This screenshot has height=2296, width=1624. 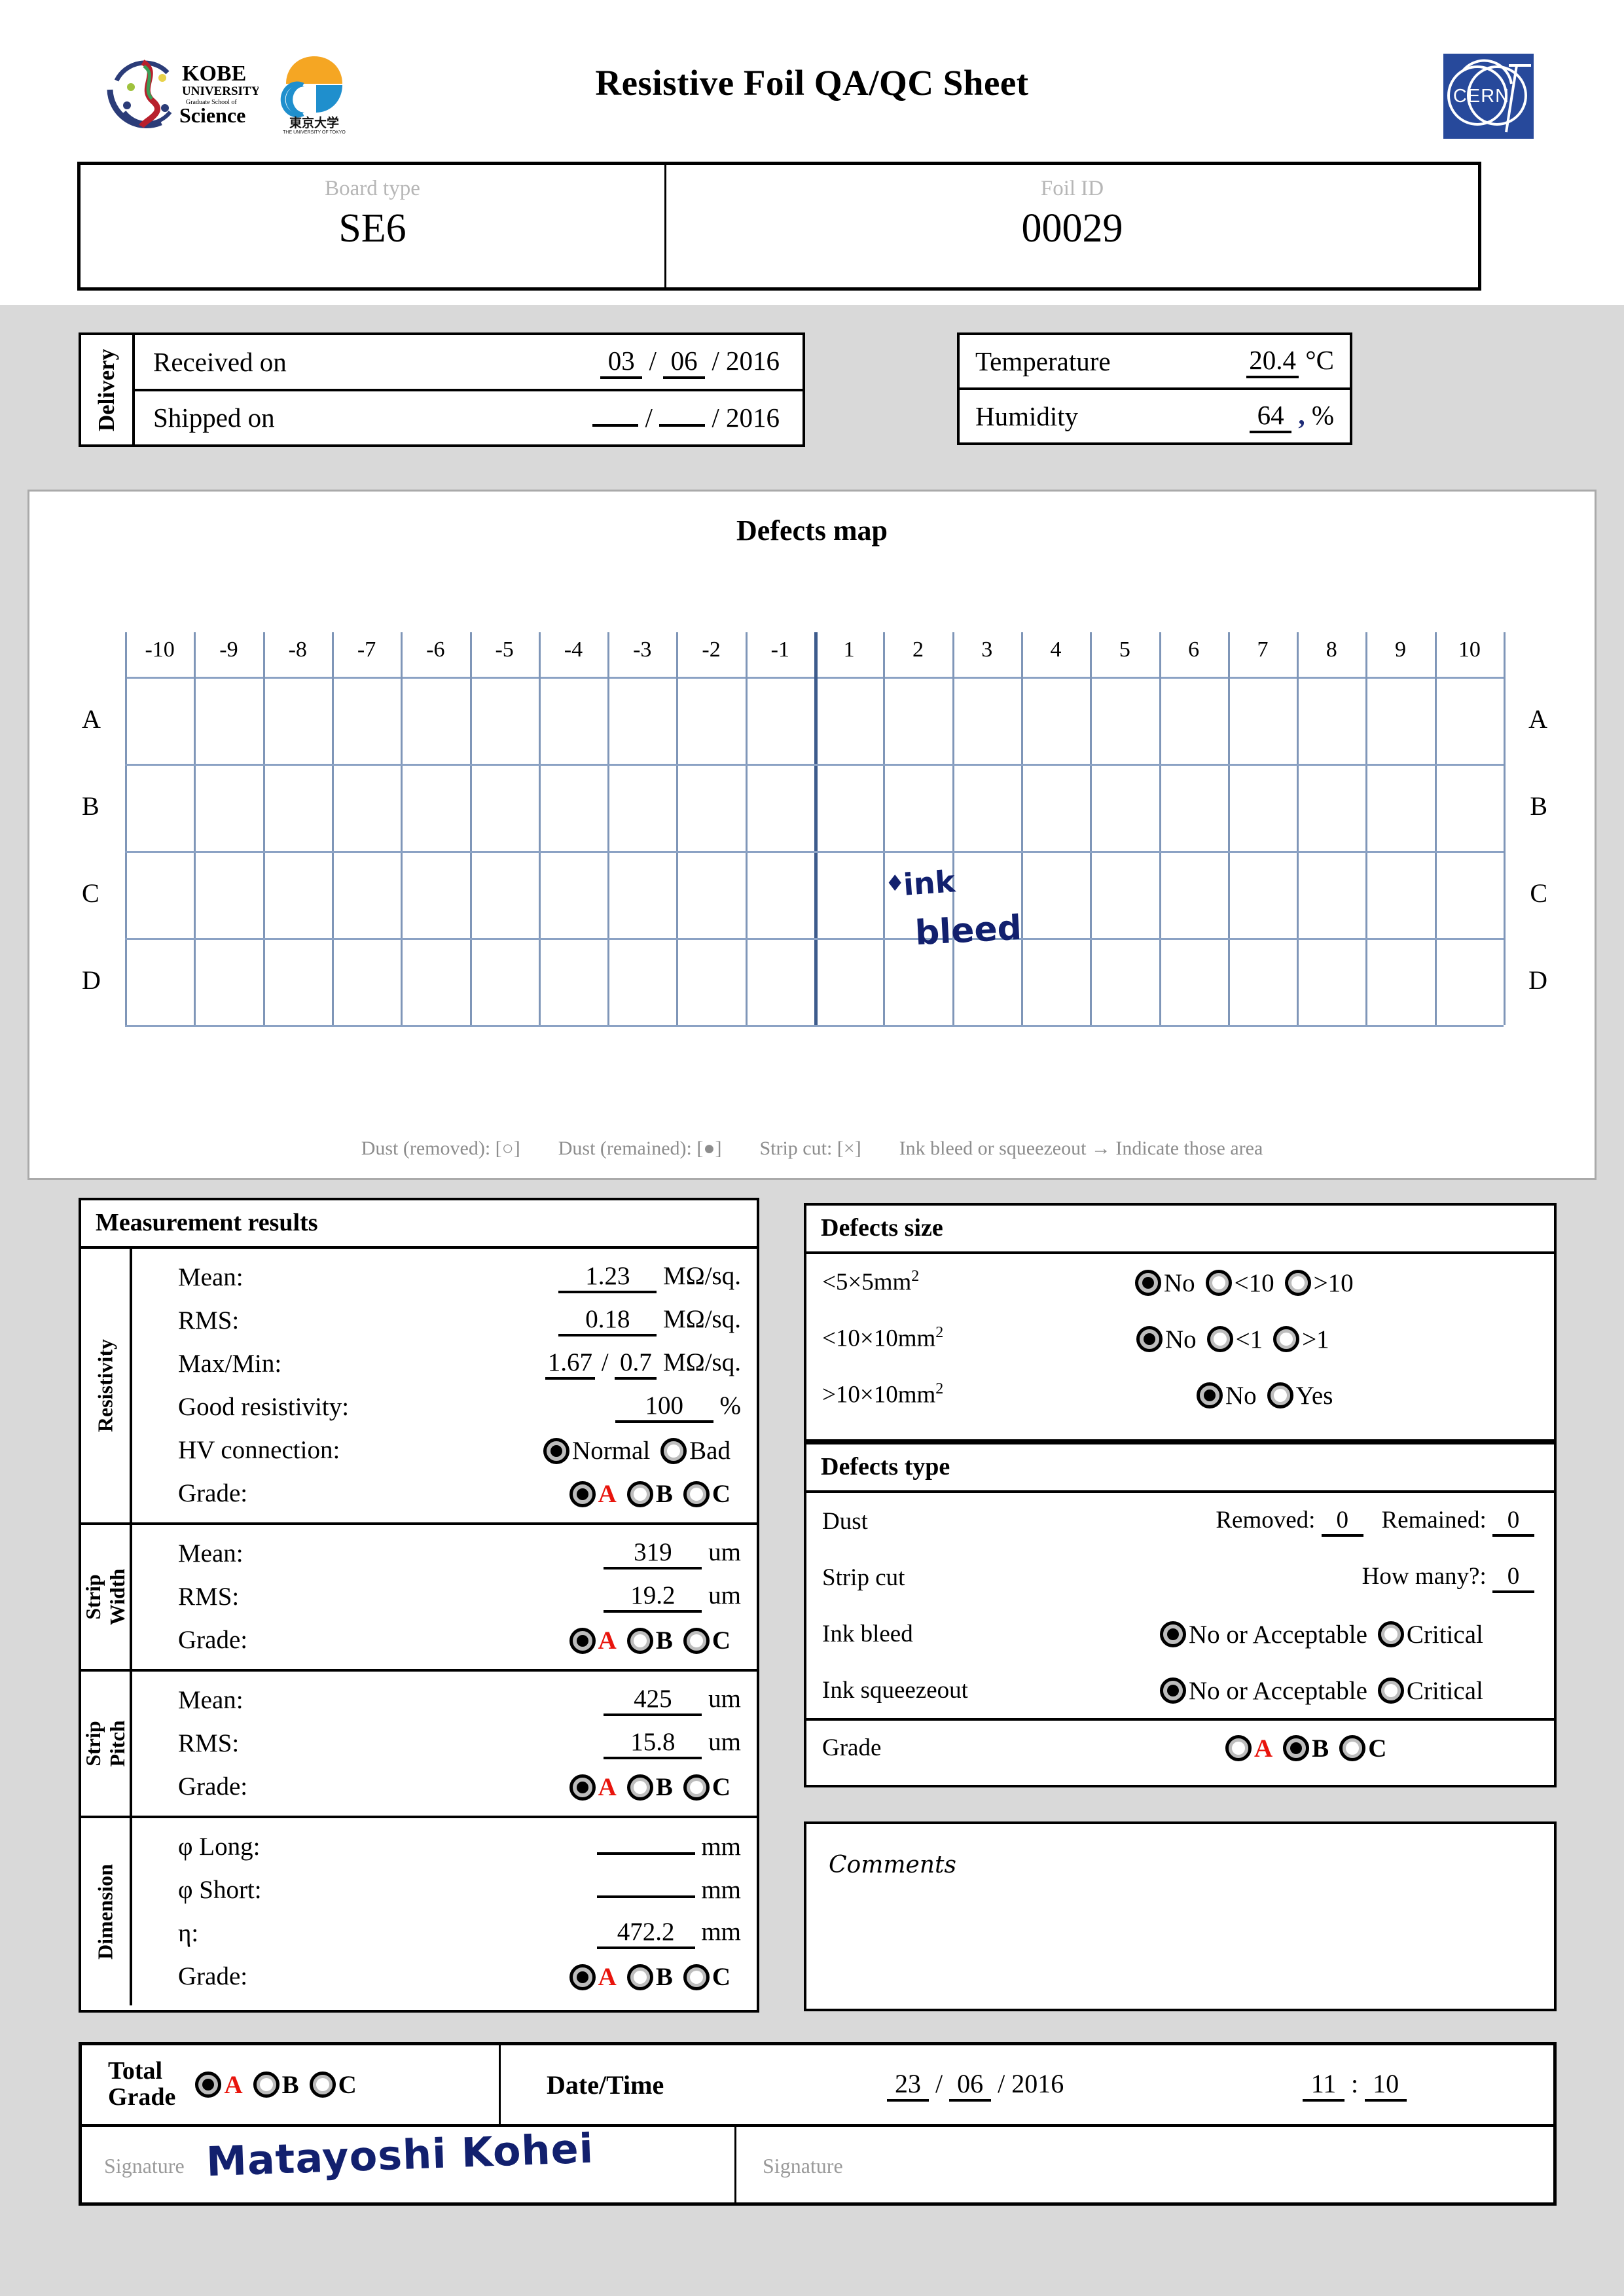 I want to click on defects-size-2-radio-yes, so click(x=1280, y=1395).